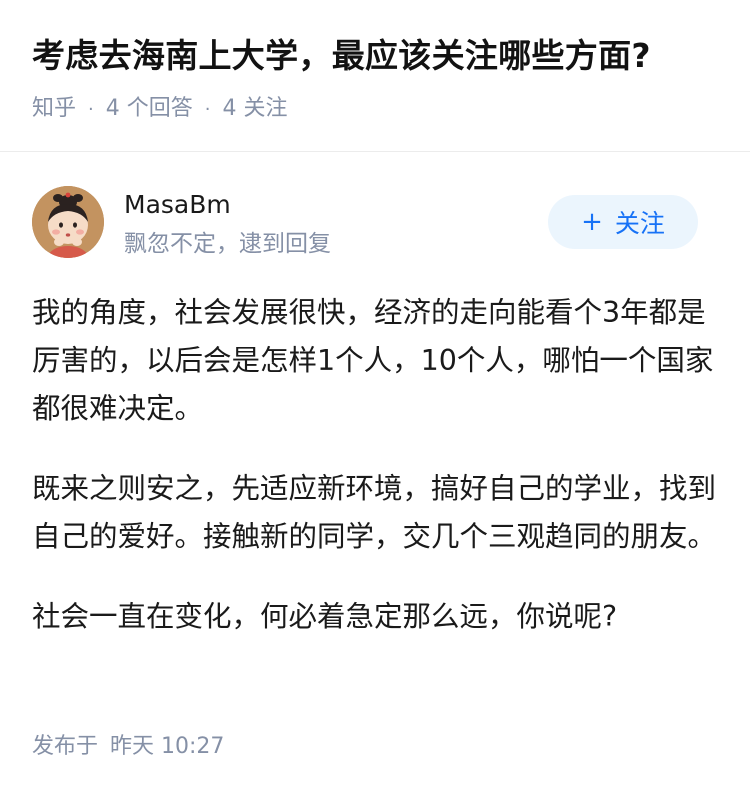 Image resolution: width=750 pixels, height=798 pixels. I want to click on avatar, so click(68, 222).